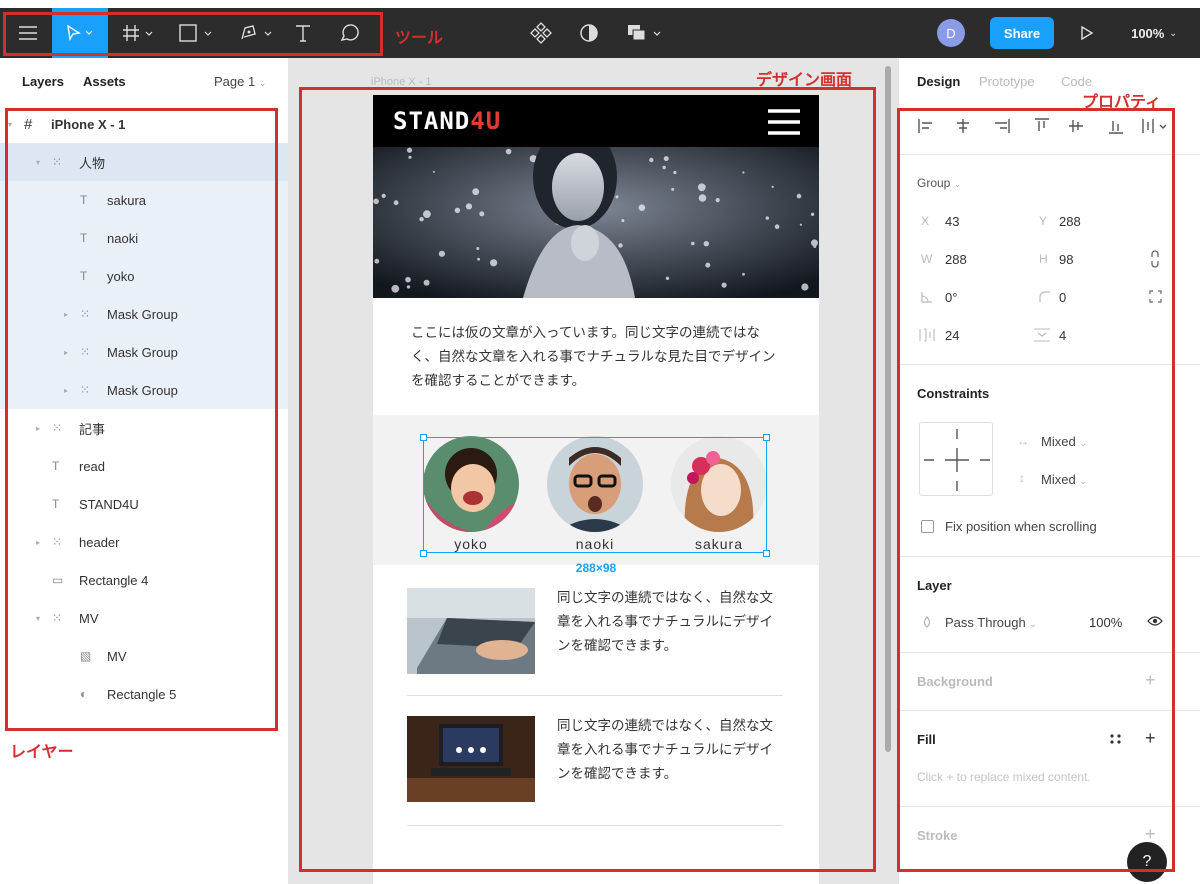 Image resolution: width=1200 pixels, height=884 pixels. I want to click on tab-layers: Layers, so click(43, 81).